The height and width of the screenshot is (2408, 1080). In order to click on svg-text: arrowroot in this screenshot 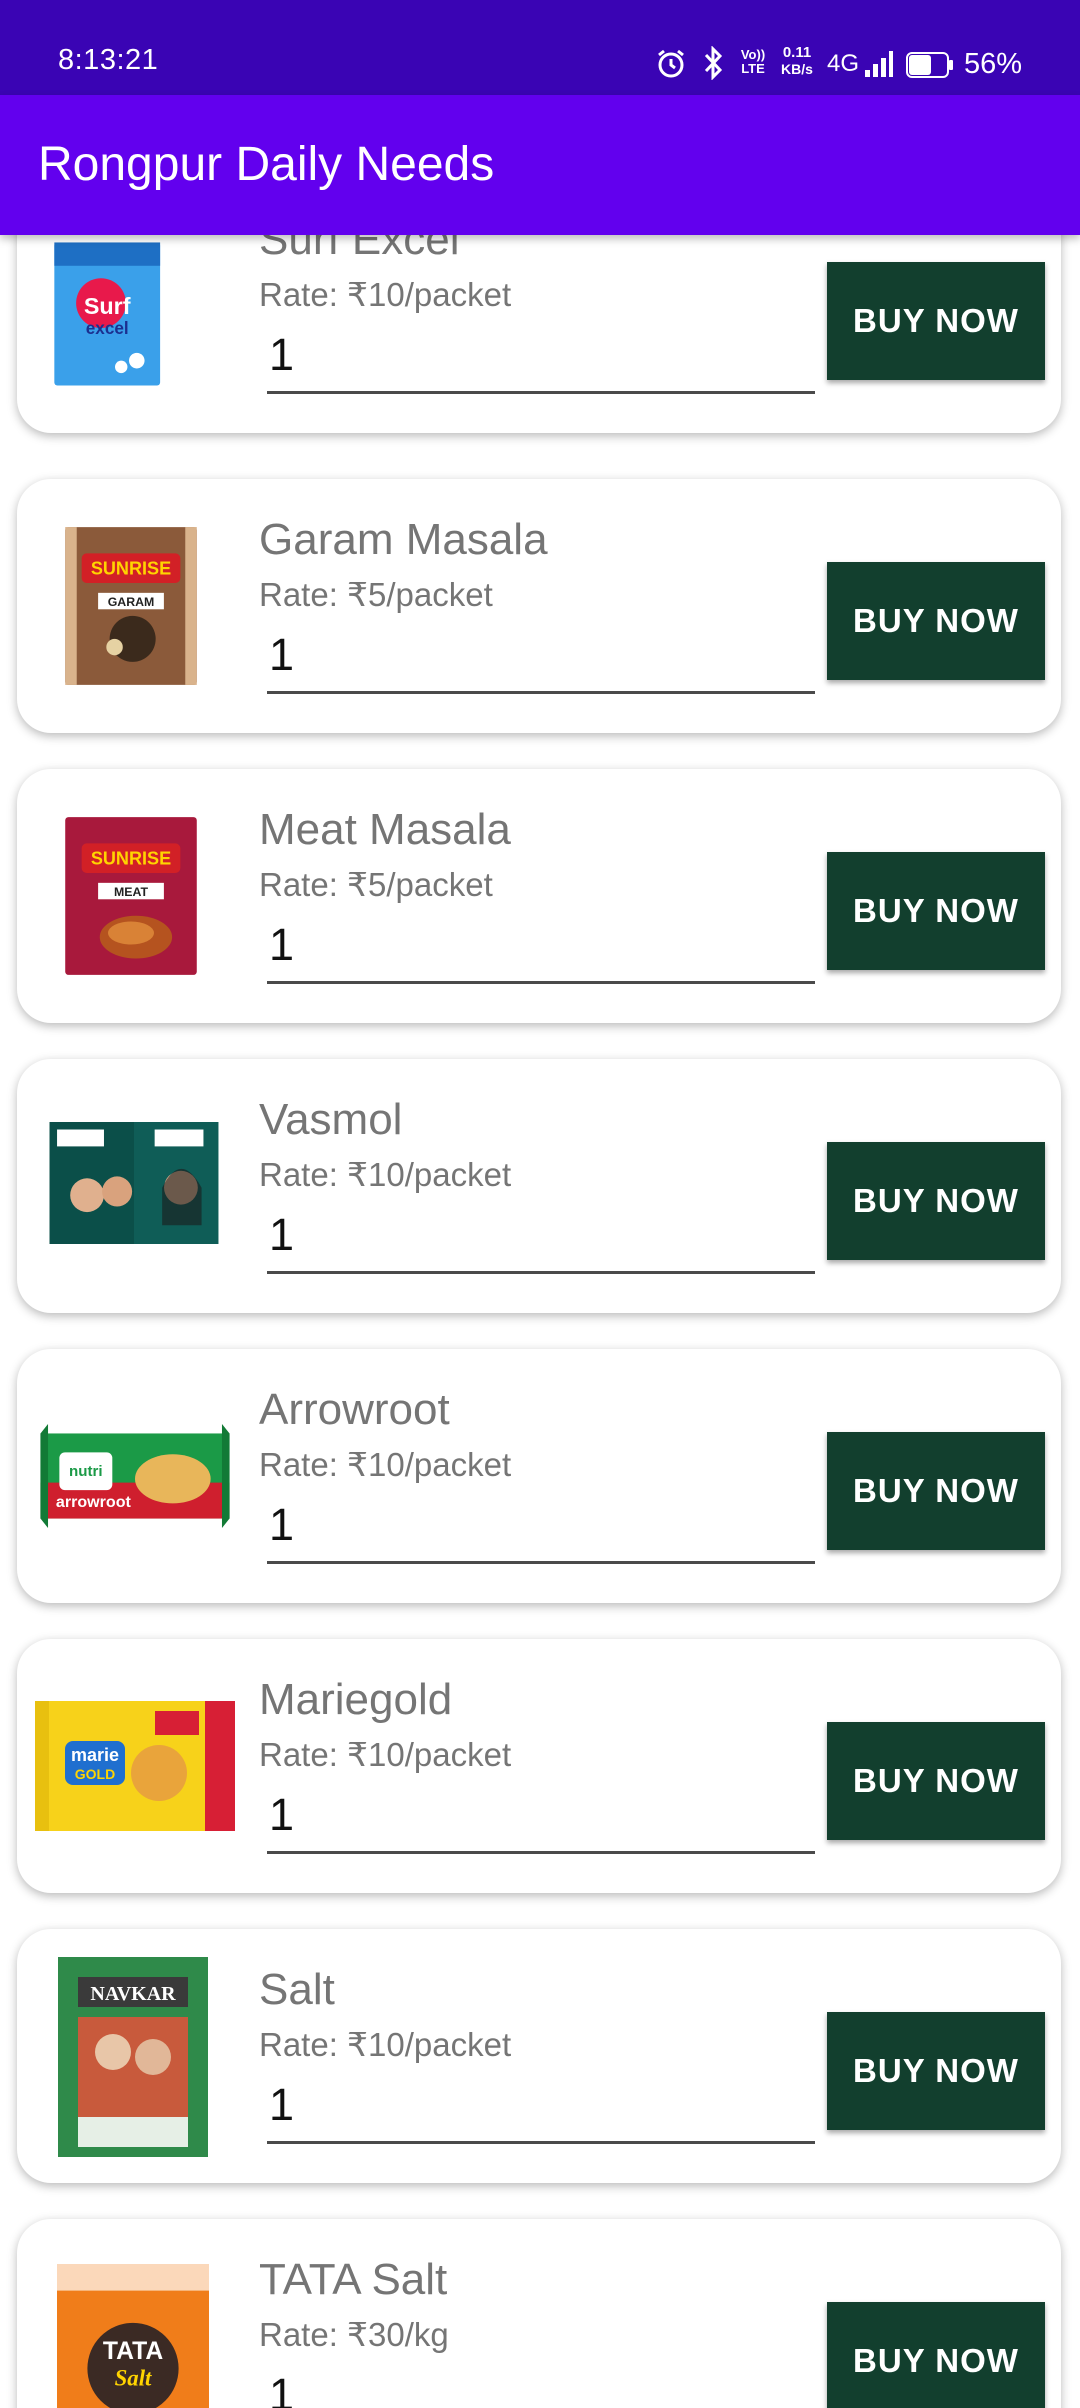, I will do `click(94, 1502)`.